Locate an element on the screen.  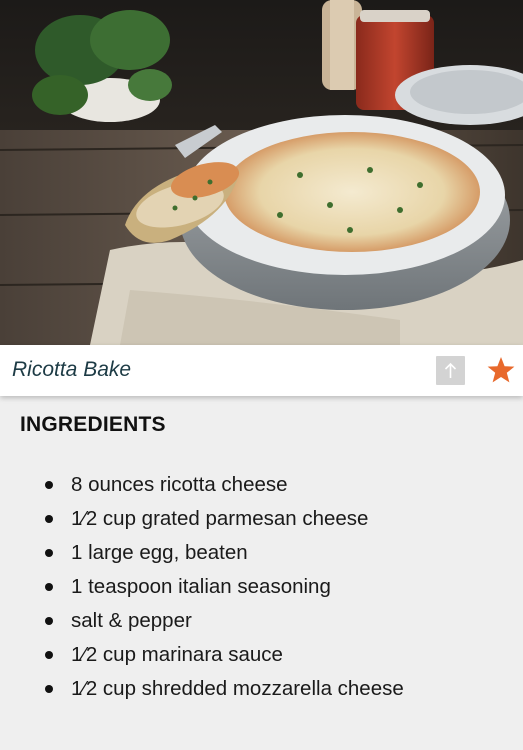
ingredient-item: 8 ounces ricotta cheese is located at coordinates (261, 485).